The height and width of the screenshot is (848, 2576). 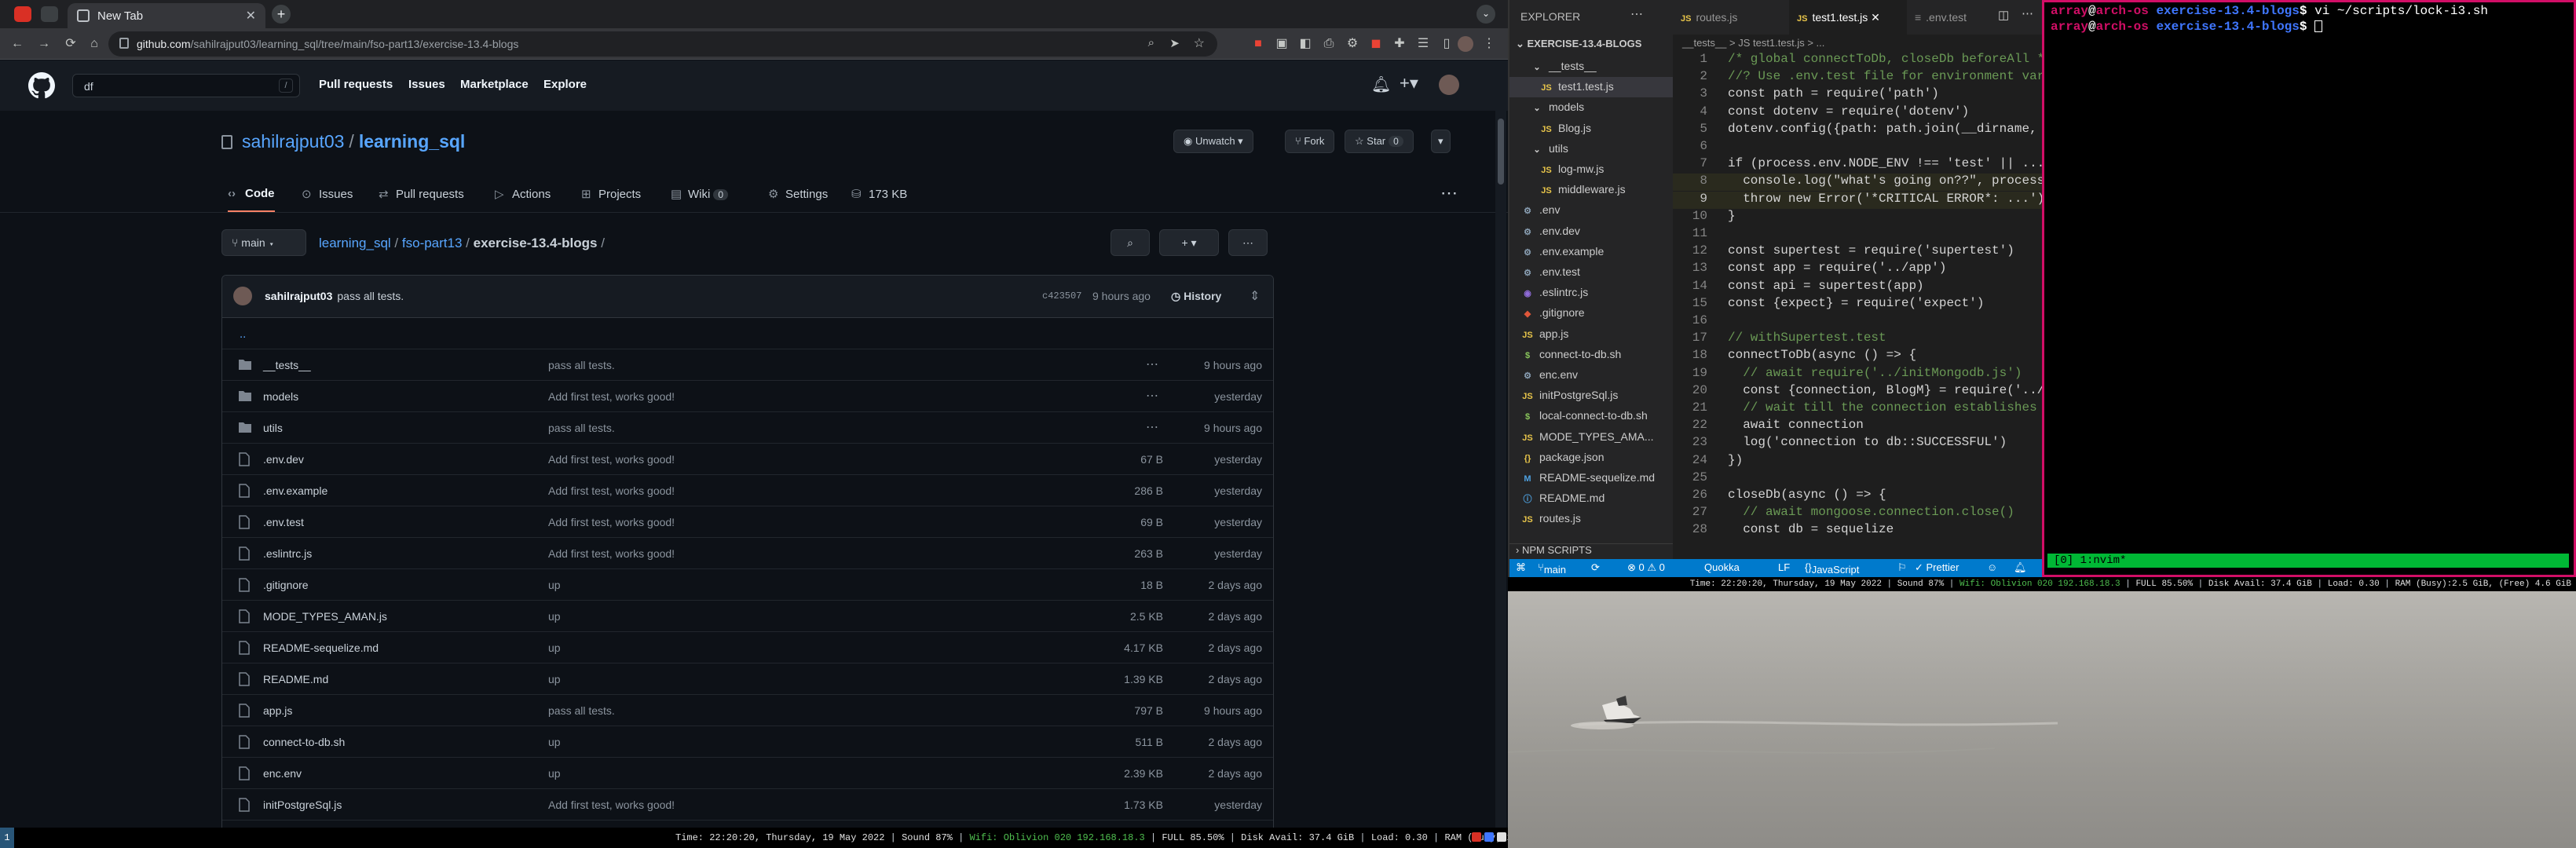 I want to click on file-name: .eslintrc.js, so click(x=288, y=553).